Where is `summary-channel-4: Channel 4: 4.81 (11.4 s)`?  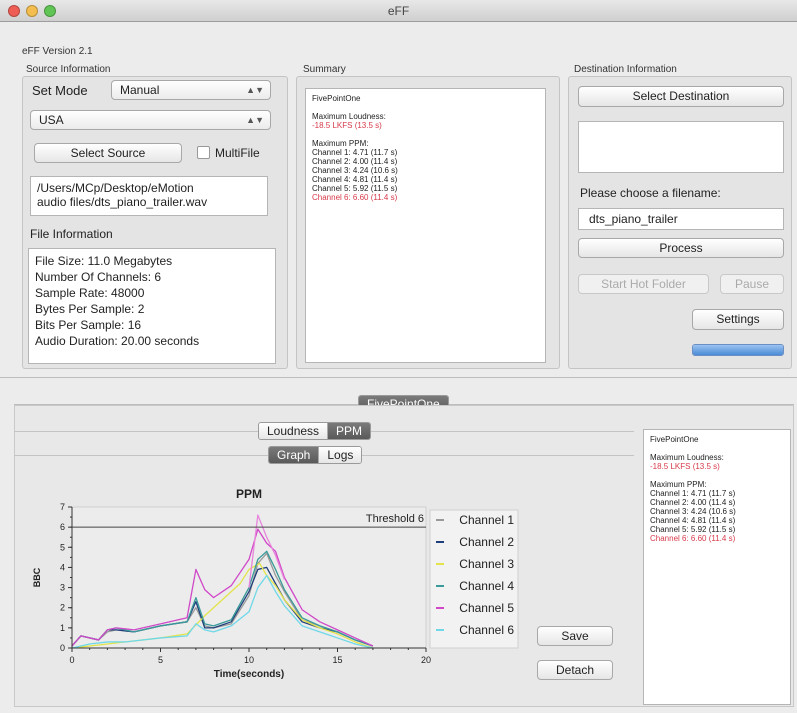 summary-channel-4: Channel 4: 4.81 (11.4 s) is located at coordinates (355, 179).